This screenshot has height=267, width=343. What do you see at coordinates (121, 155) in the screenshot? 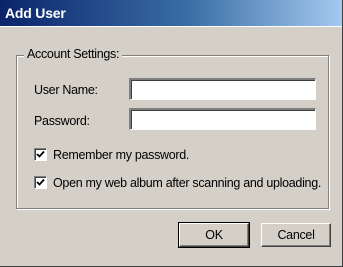
I see `remember-password-label: Remember my password.` at bounding box center [121, 155].